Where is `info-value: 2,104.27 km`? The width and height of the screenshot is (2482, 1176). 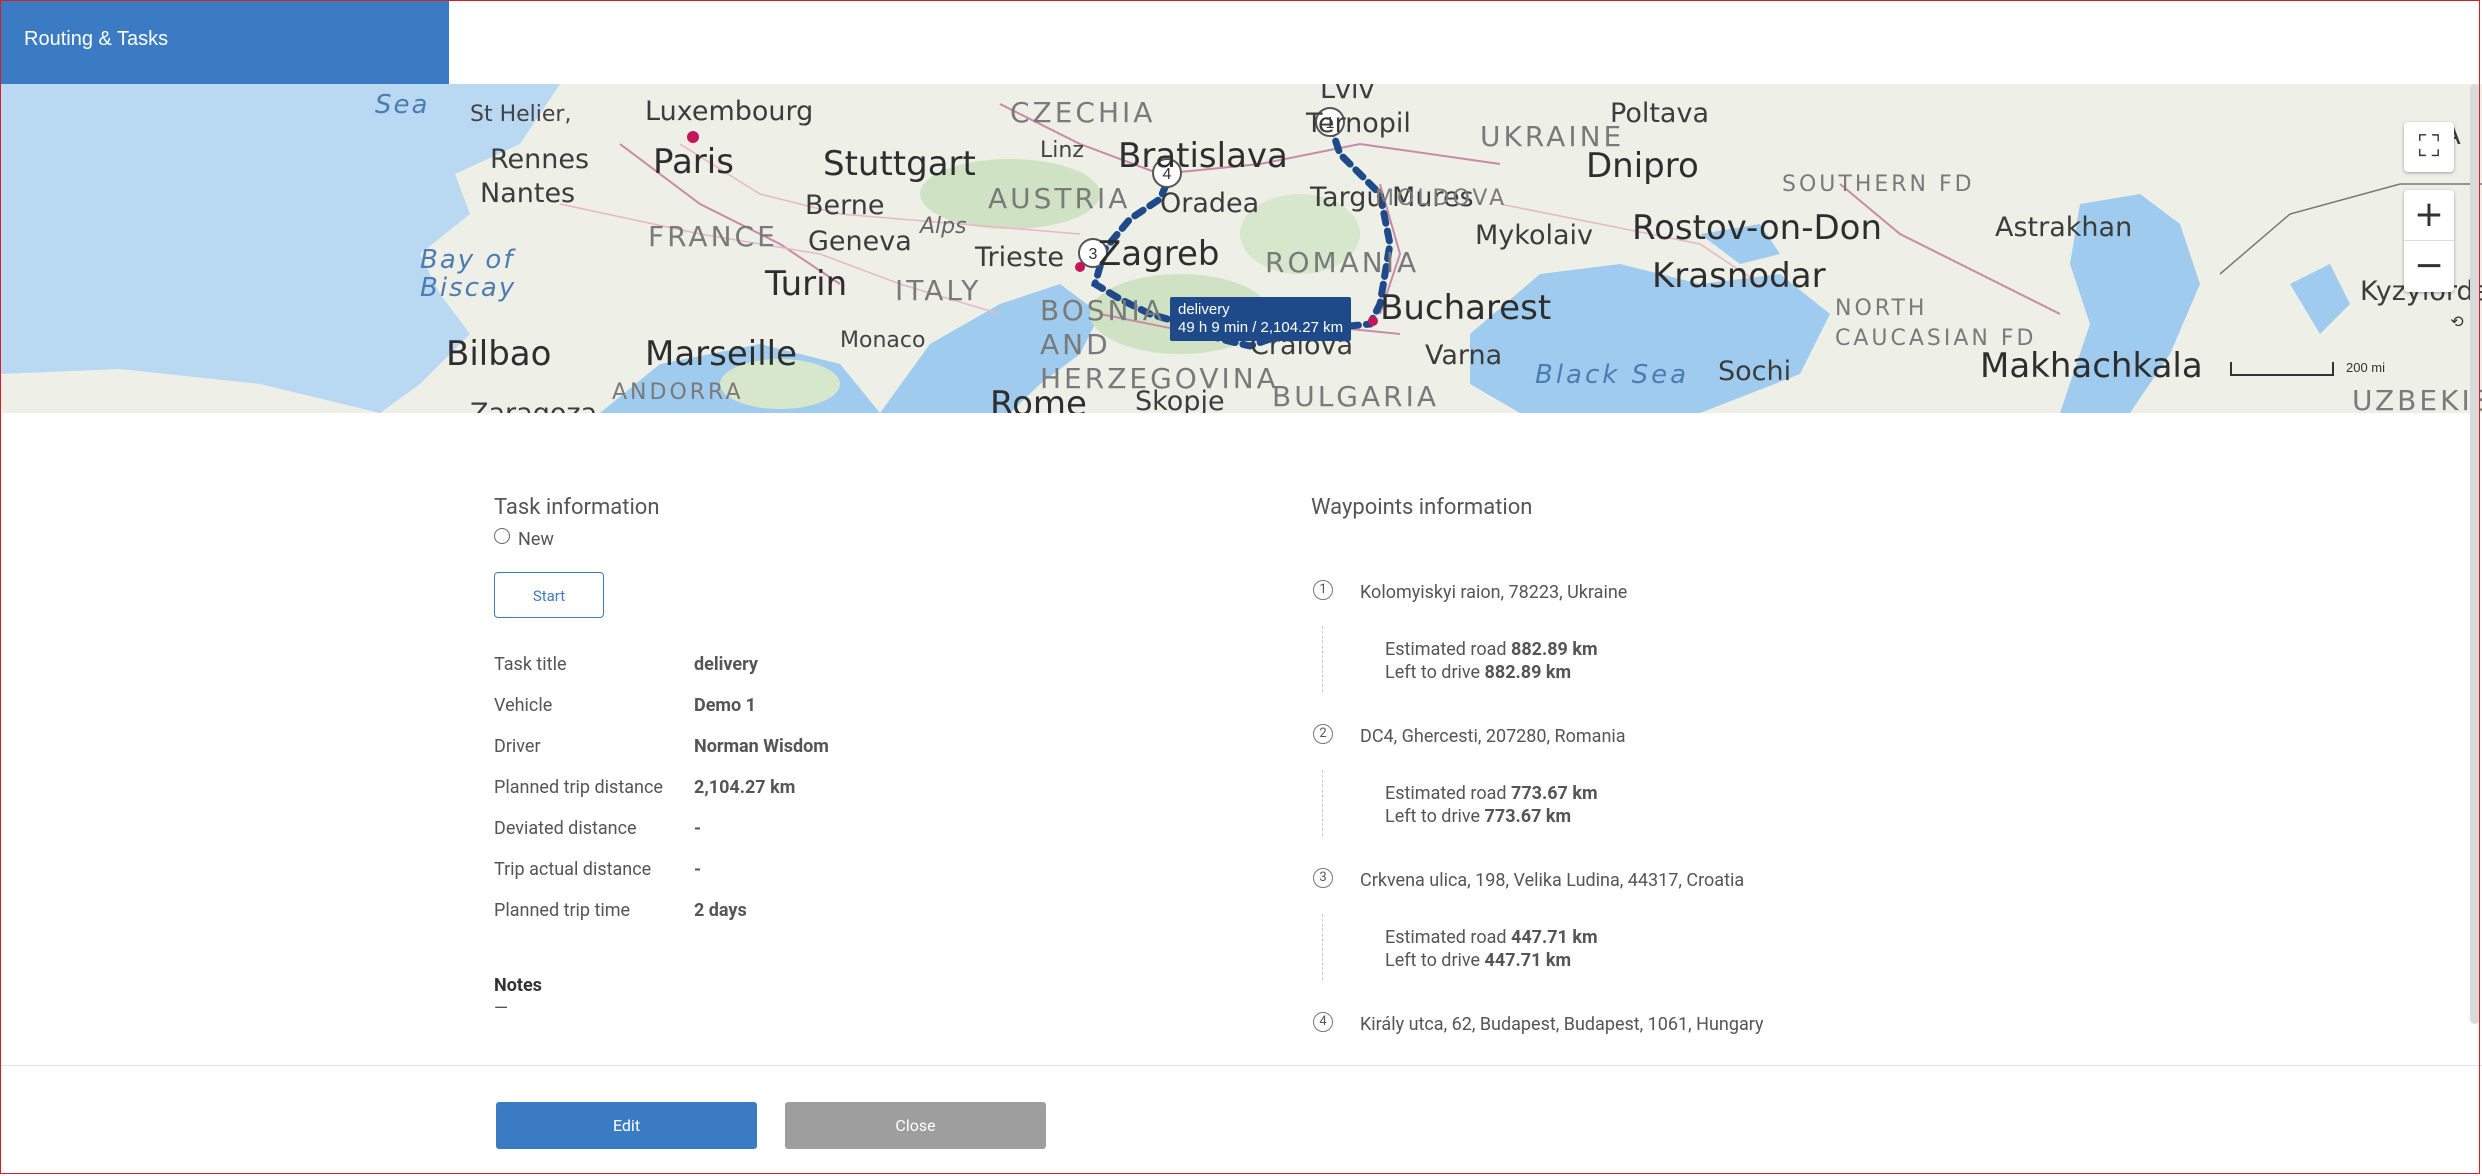 info-value: 2,104.27 km is located at coordinates (745, 787).